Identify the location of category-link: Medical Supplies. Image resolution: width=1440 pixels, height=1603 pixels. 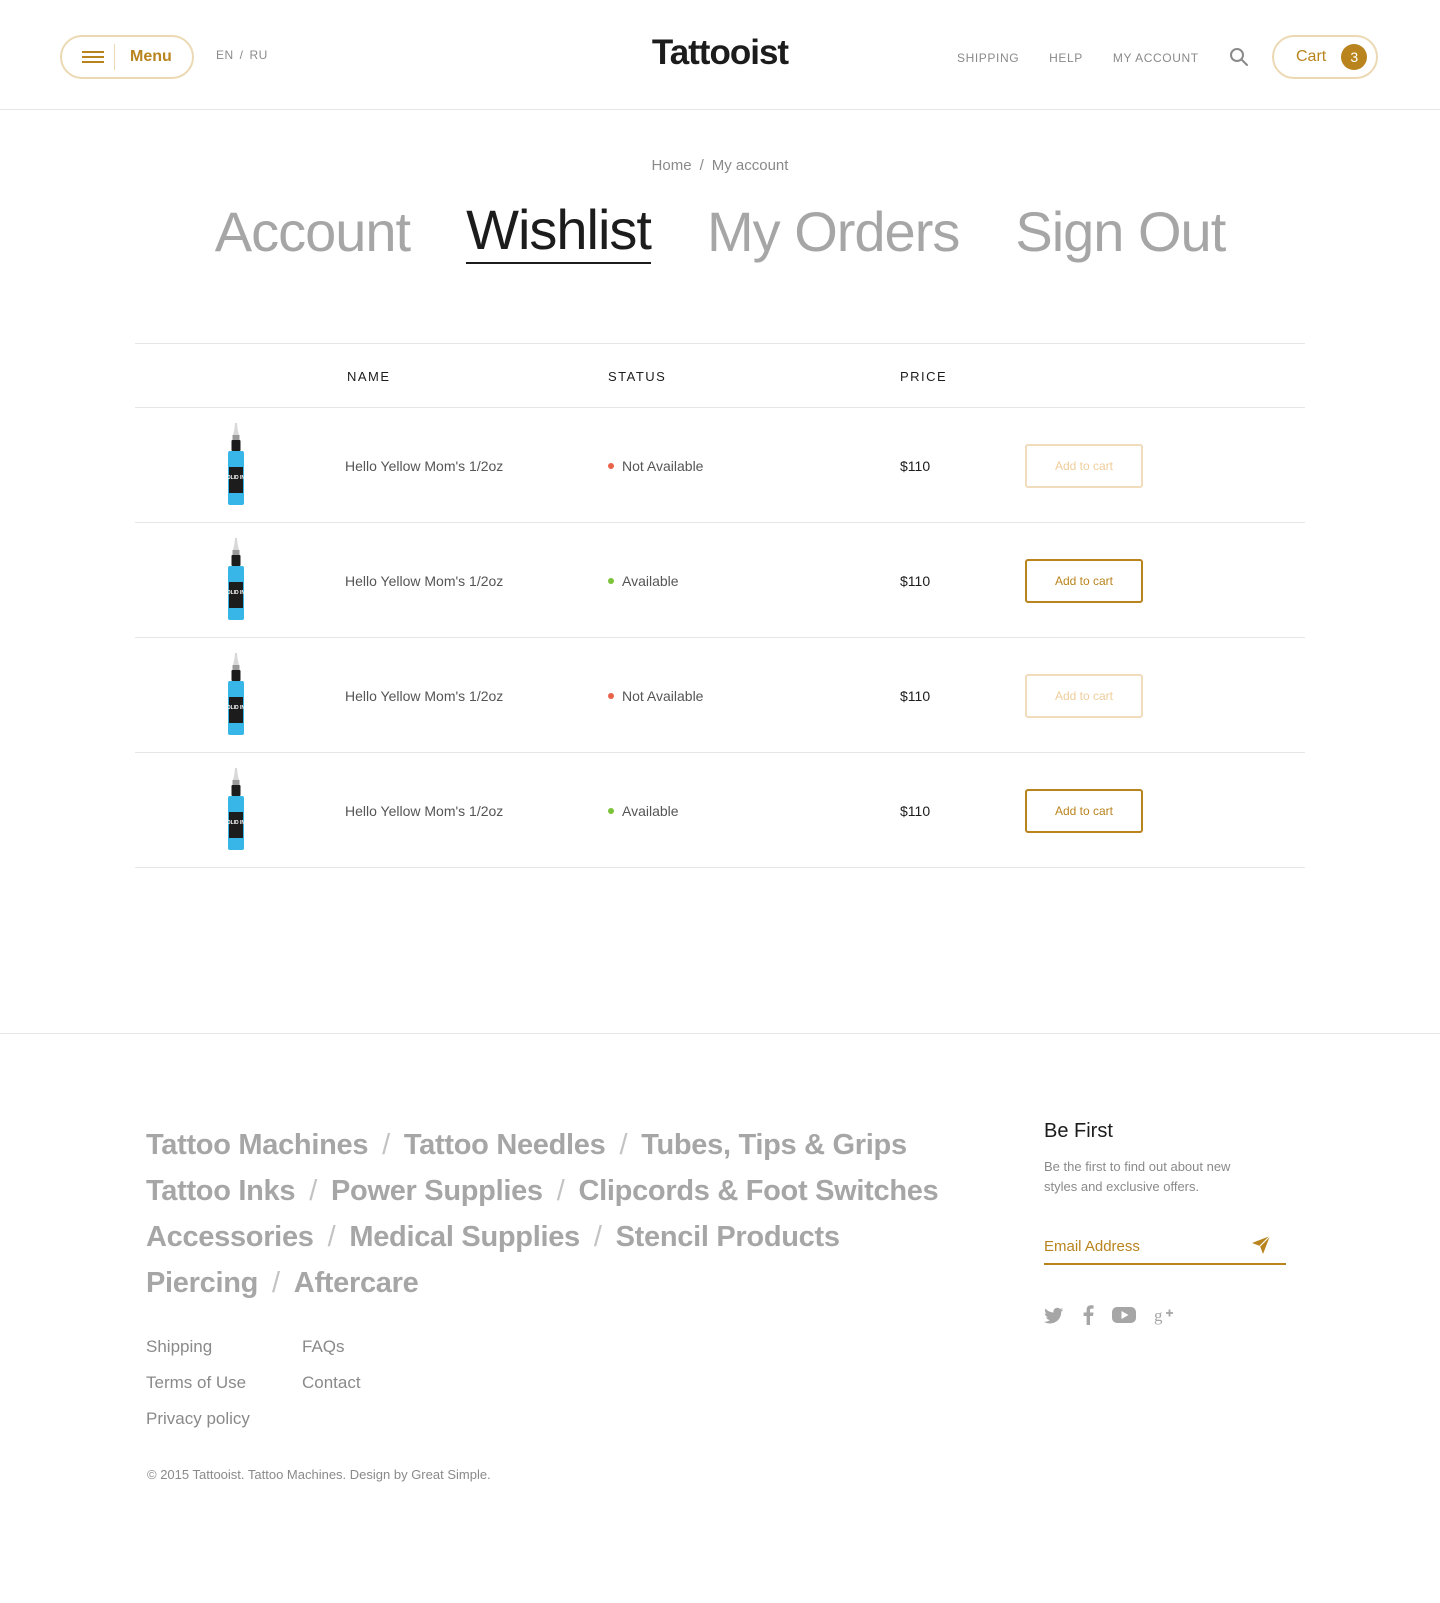
(464, 1237).